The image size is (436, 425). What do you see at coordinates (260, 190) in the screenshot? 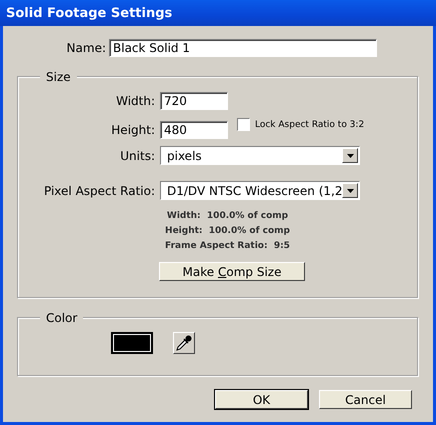
I see `pixel-aspect-dropdown: D1/DV NTSC Widescreen (1,2` at bounding box center [260, 190].